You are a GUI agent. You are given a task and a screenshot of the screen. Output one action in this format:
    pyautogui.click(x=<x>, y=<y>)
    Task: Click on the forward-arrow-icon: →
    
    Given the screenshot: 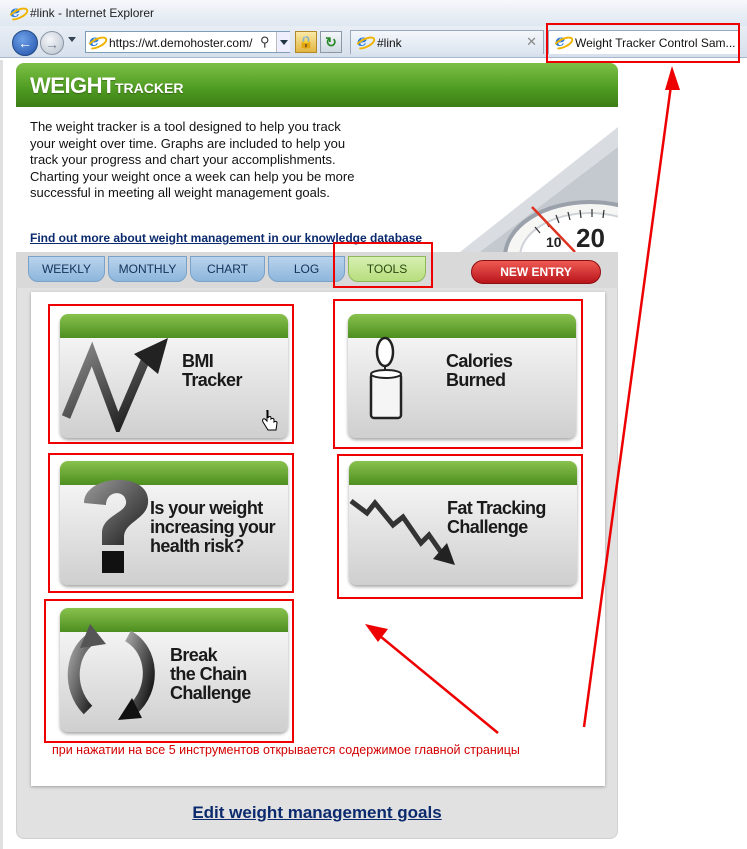 What is the action you would take?
    pyautogui.click(x=52, y=44)
    